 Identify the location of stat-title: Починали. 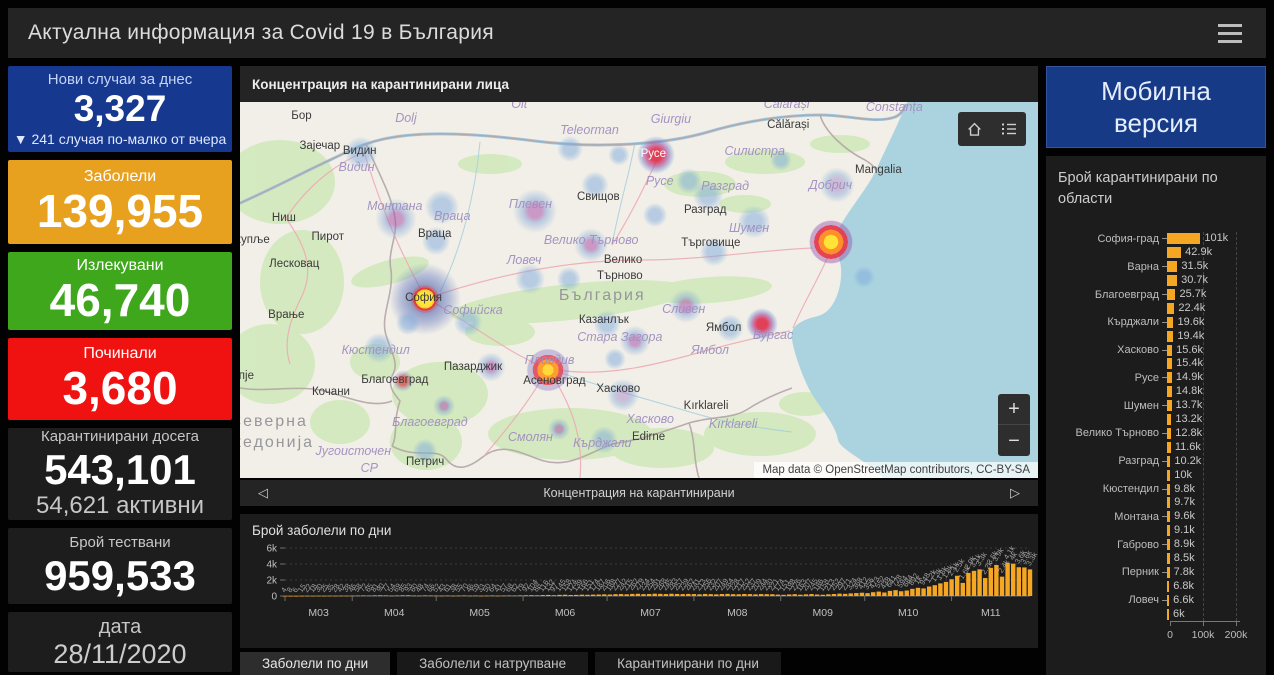
(120, 354).